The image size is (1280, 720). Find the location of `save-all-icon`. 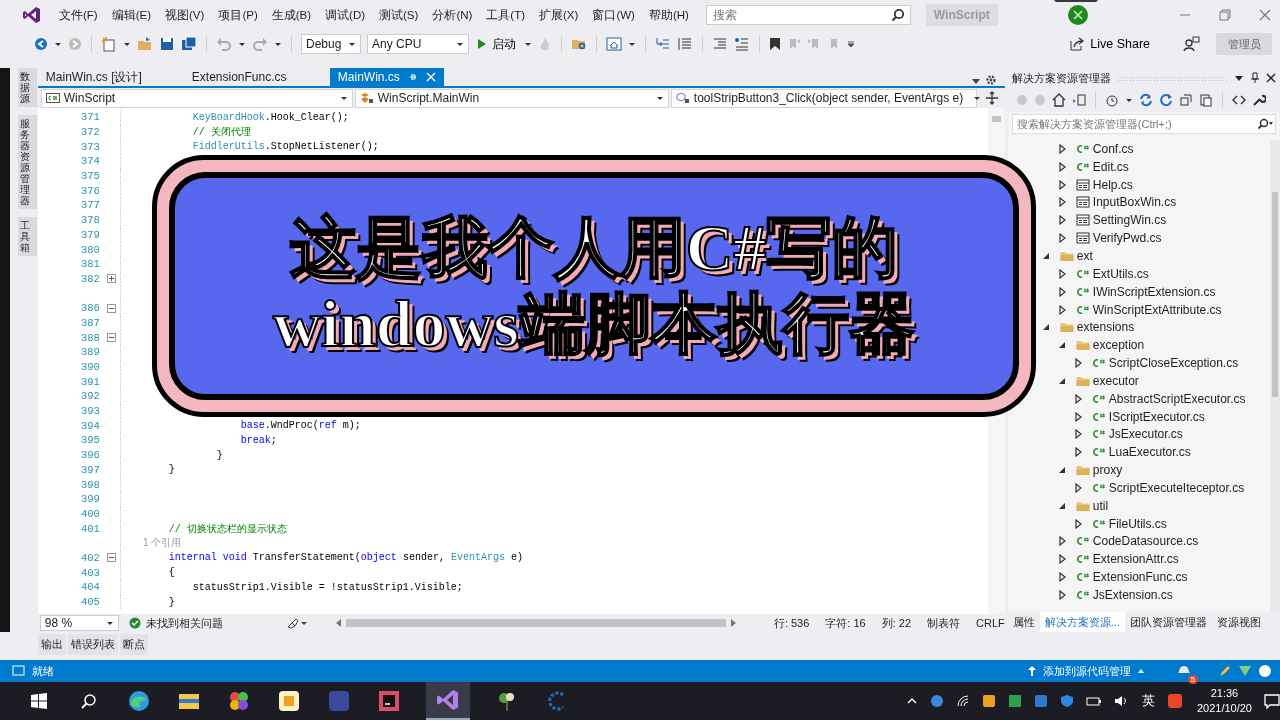

save-all-icon is located at coordinates (189, 44).